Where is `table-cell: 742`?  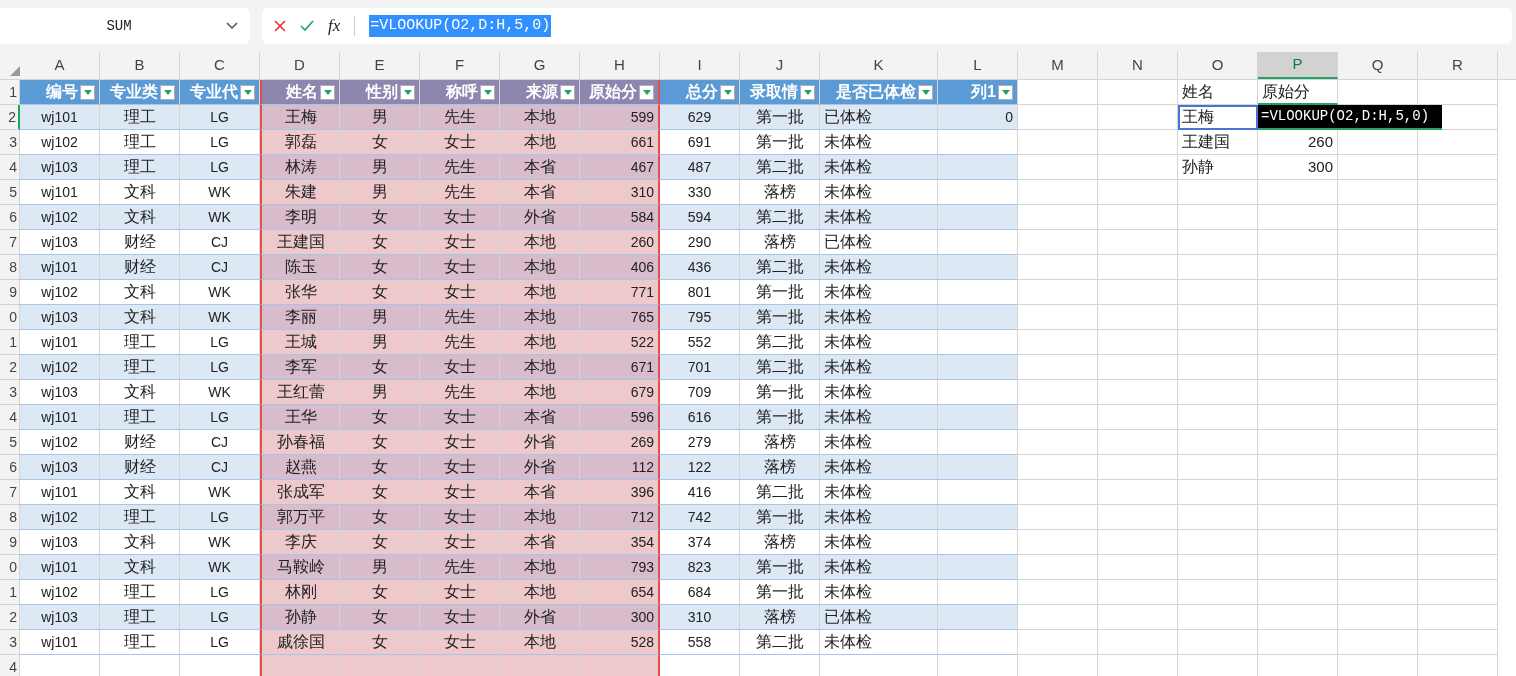
table-cell: 742 is located at coordinates (700, 517).